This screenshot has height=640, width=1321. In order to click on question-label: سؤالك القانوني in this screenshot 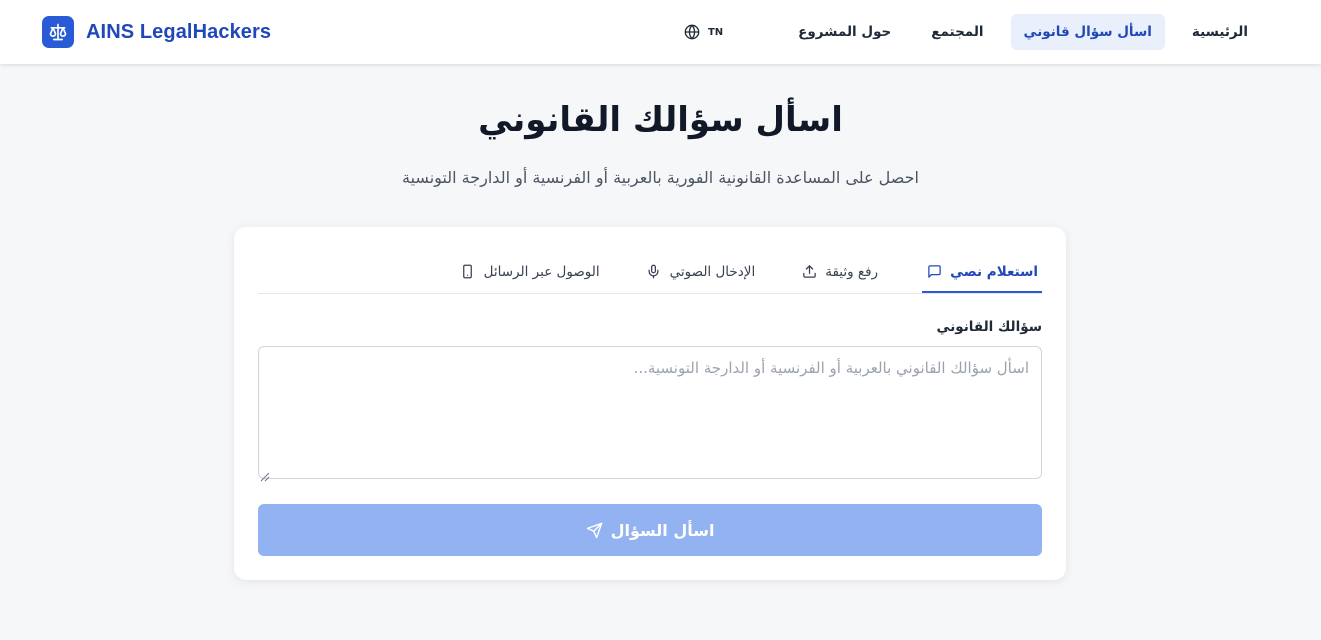, I will do `click(989, 327)`.